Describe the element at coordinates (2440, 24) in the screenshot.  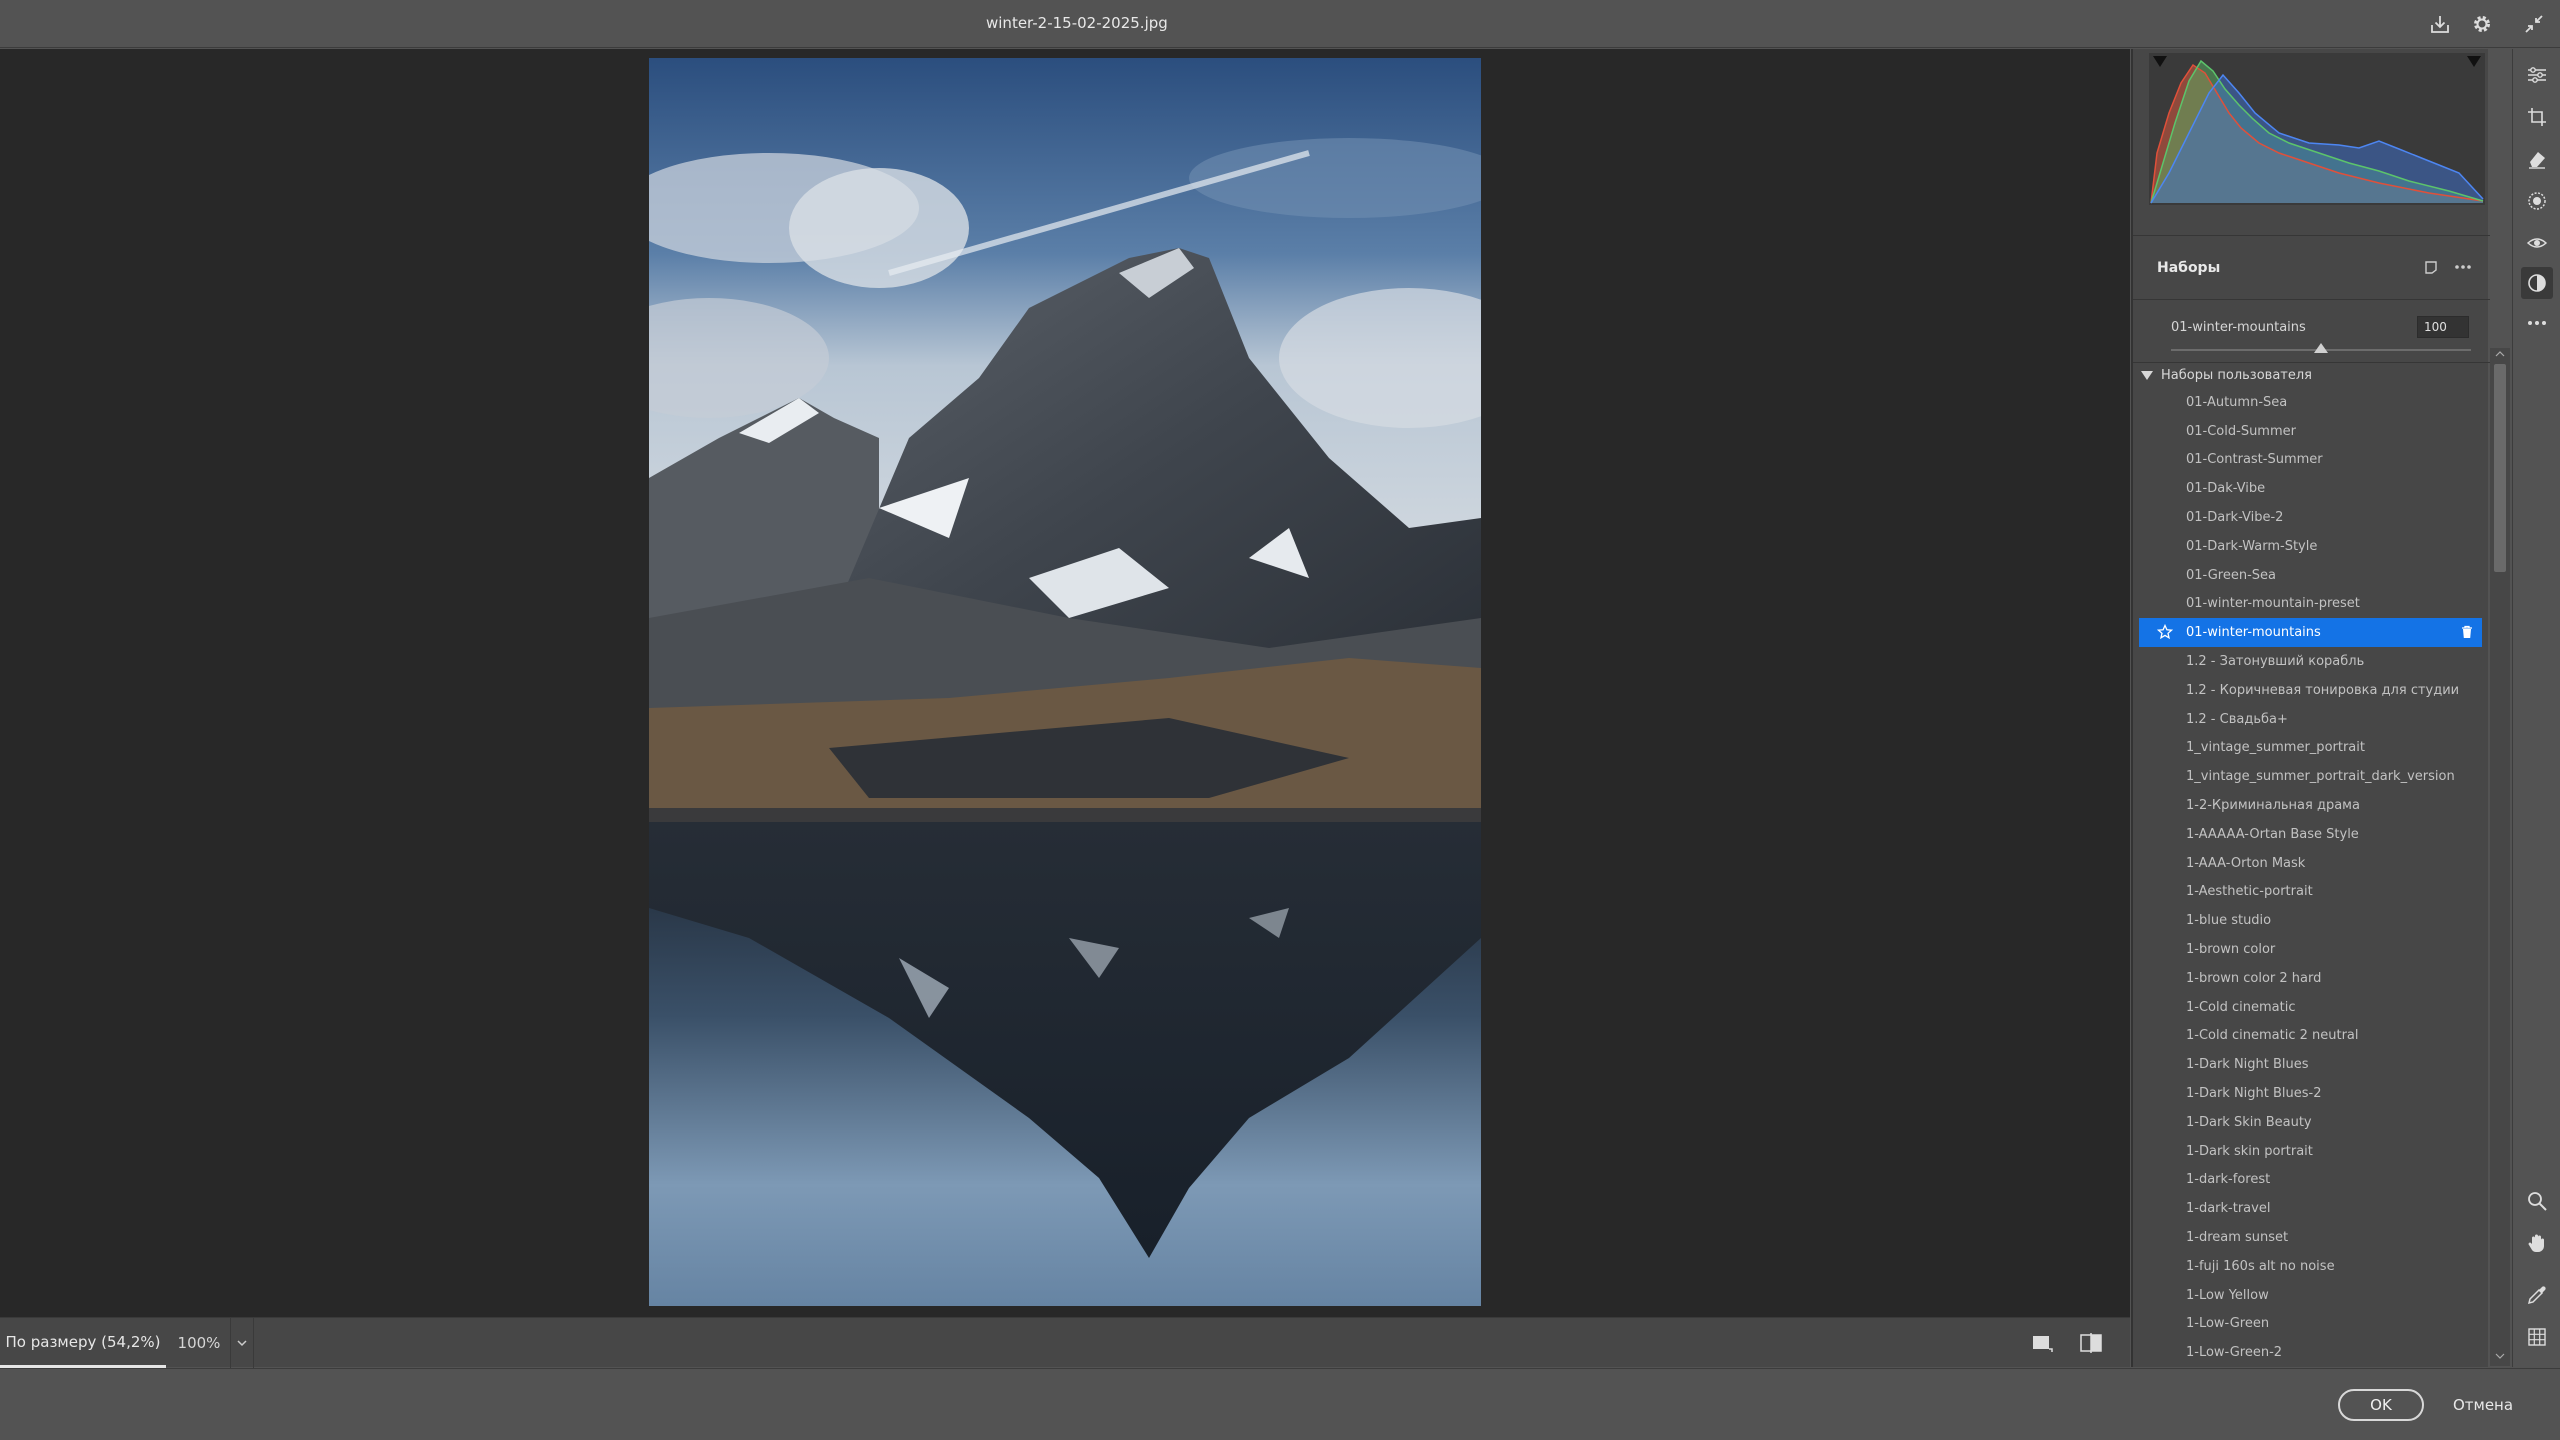
I see `save-download-icon` at that location.